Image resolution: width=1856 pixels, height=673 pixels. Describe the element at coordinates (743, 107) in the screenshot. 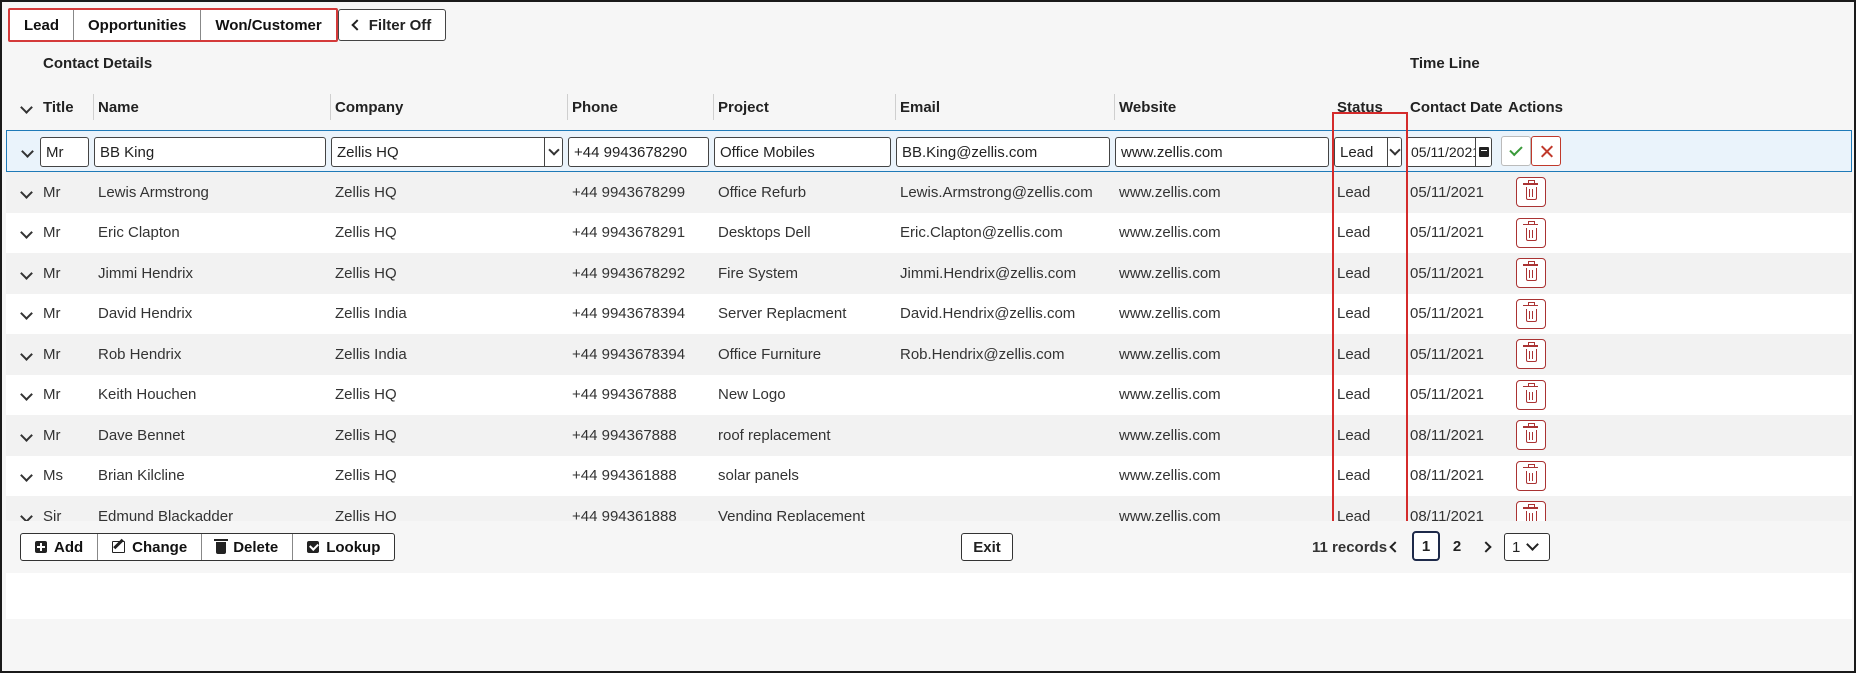

I see `col-project: Project` at that location.